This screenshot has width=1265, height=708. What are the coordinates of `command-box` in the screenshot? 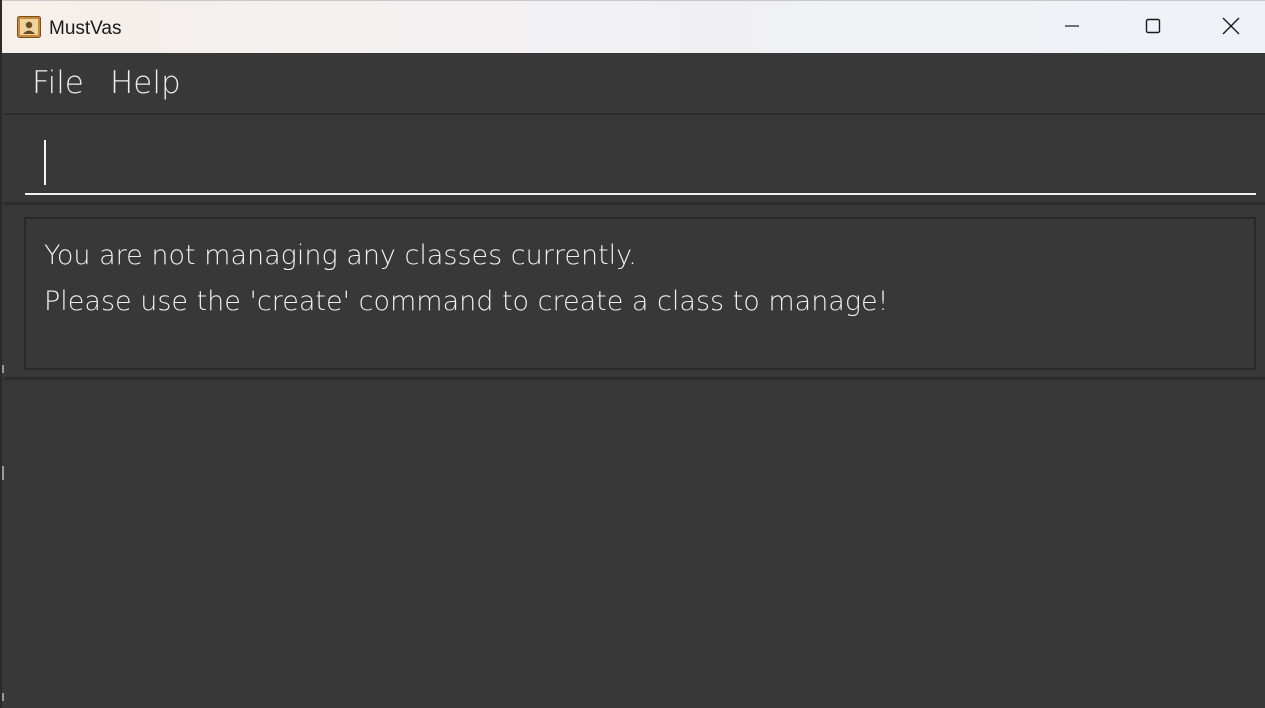 It's located at (634, 161).